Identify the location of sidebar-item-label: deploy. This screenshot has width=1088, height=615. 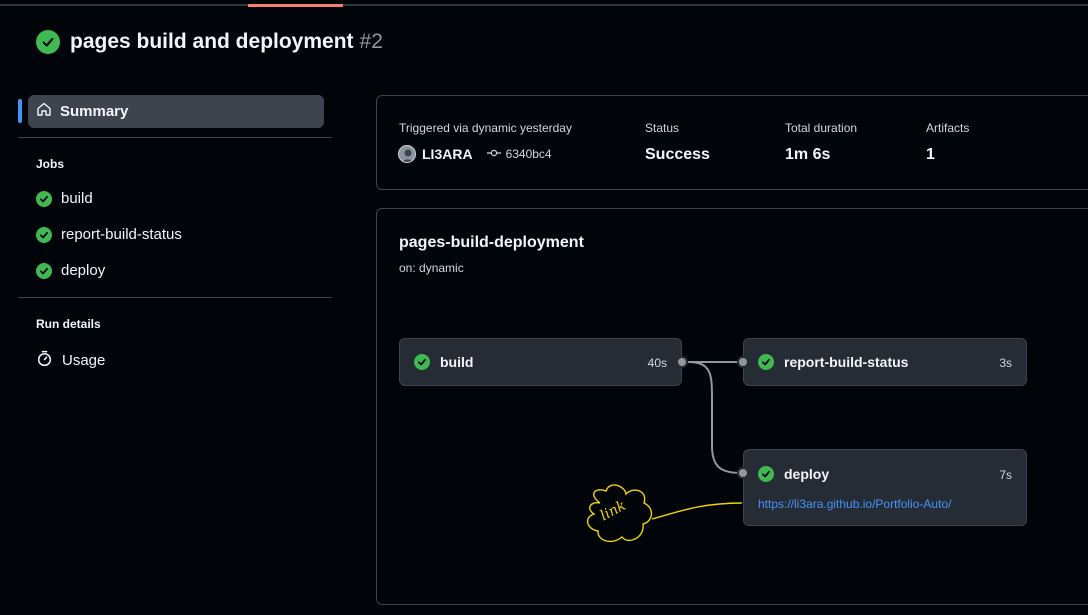
(83, 270).